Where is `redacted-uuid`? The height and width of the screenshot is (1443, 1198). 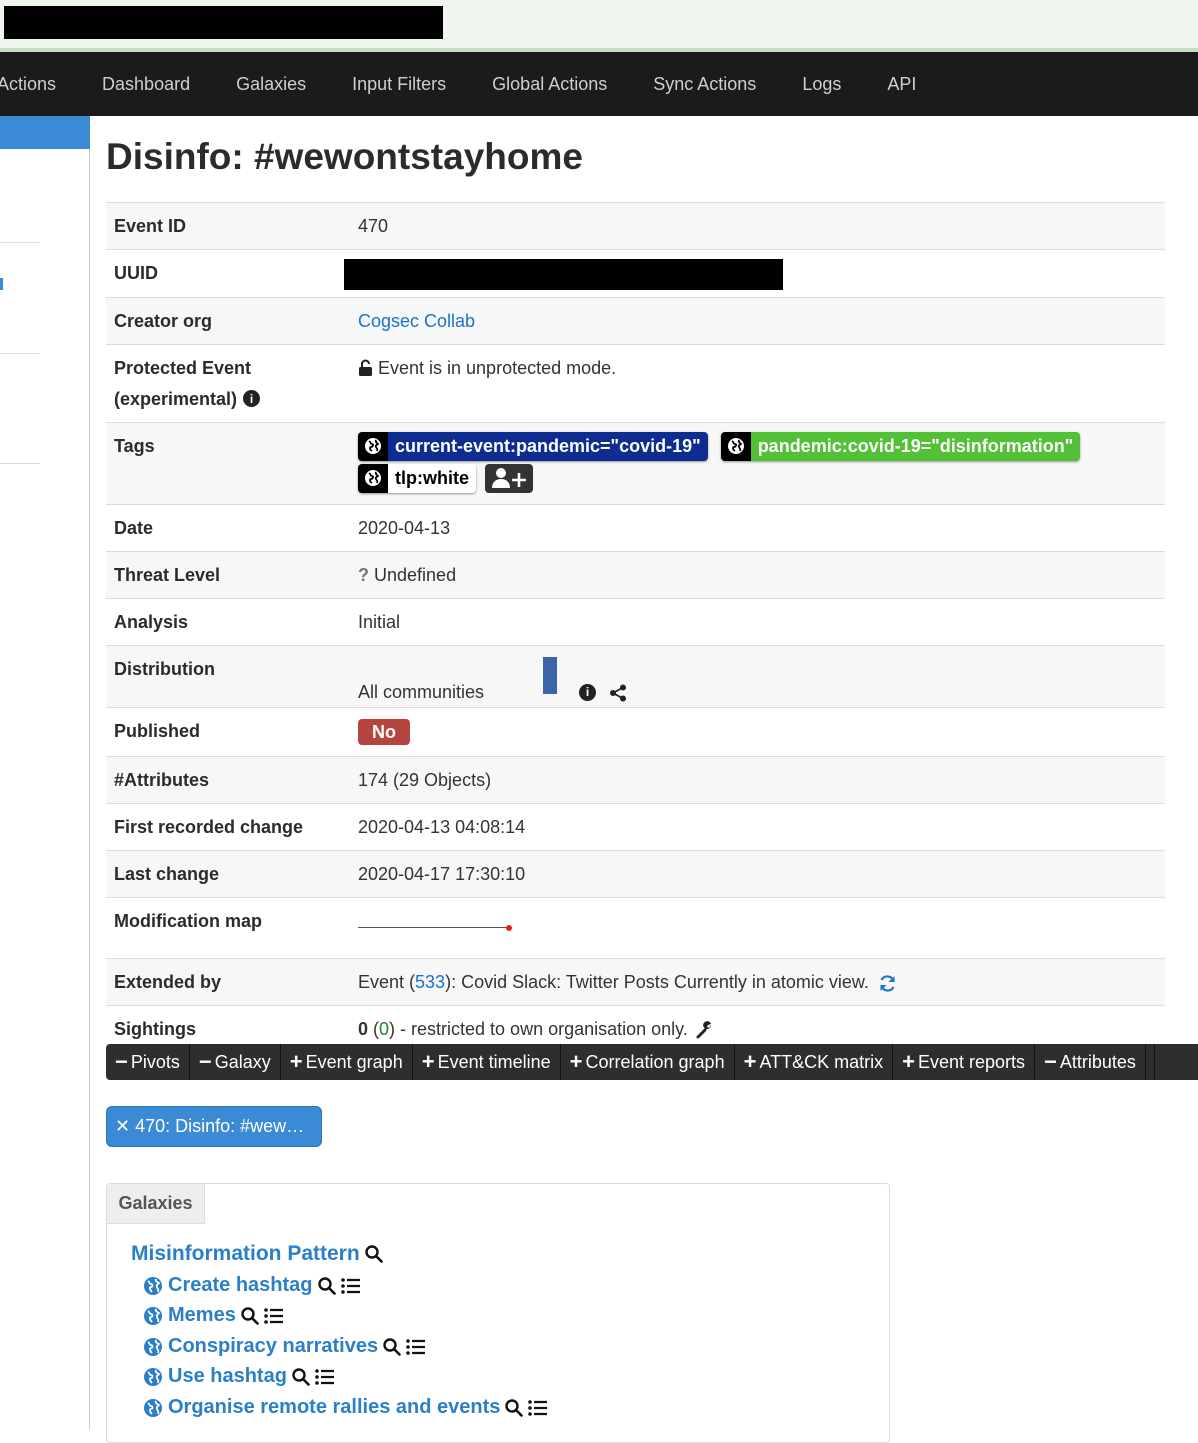
redacted-uuid is located at coordinates (563, 274).